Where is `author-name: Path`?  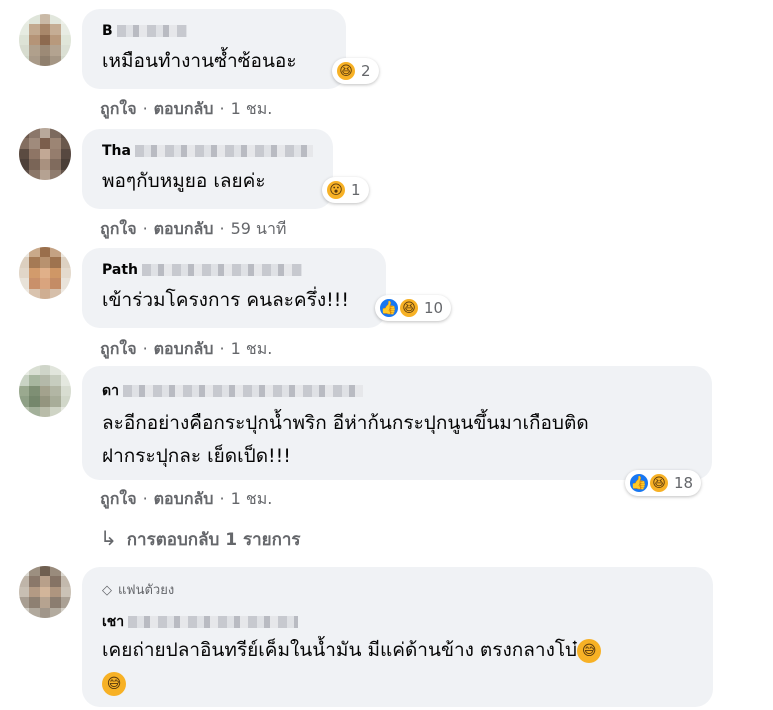 author-name: Path is located at coordinates (202, 270).